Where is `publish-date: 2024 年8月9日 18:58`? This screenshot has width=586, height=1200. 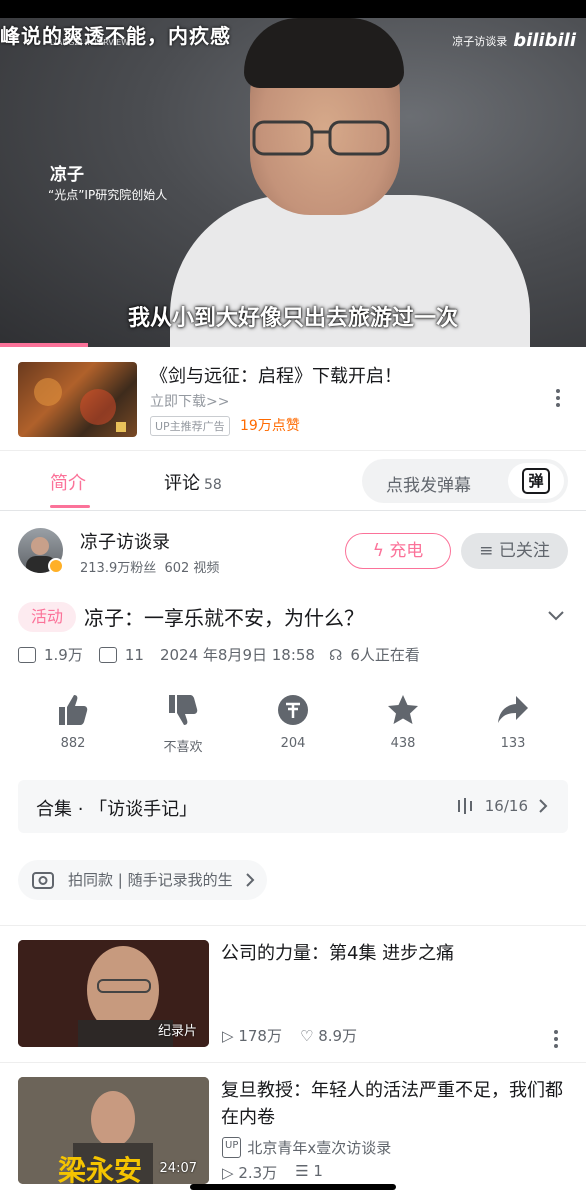 publish-date: 2024 年8月9日 18:58 is located at coordinates (237, 655).